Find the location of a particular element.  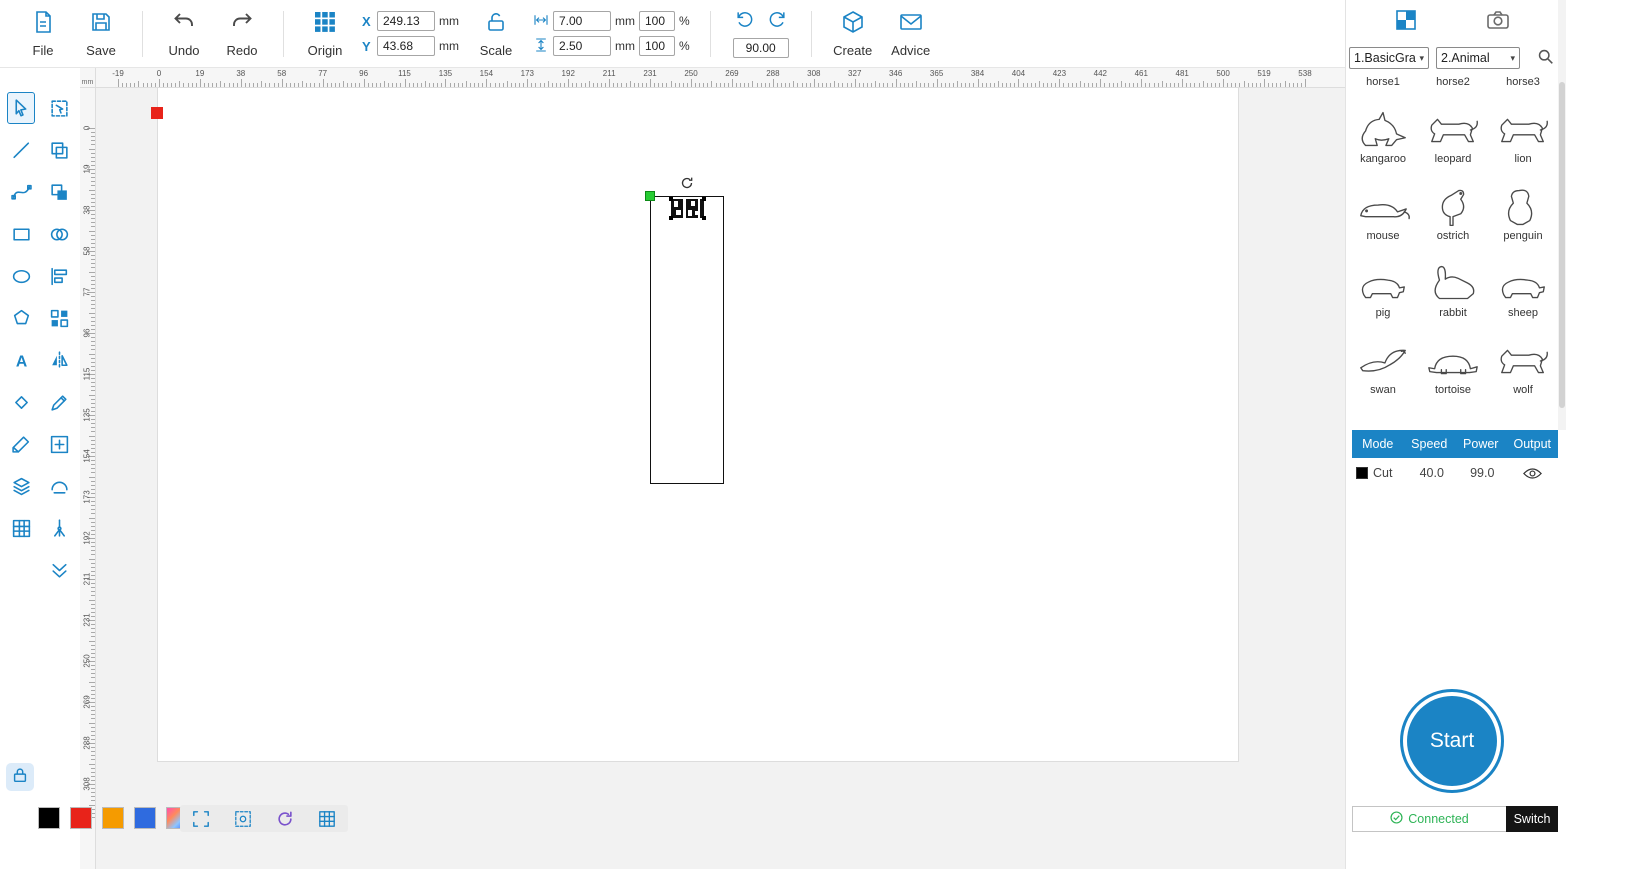

rotation-input is located at coordinates (760, 48).